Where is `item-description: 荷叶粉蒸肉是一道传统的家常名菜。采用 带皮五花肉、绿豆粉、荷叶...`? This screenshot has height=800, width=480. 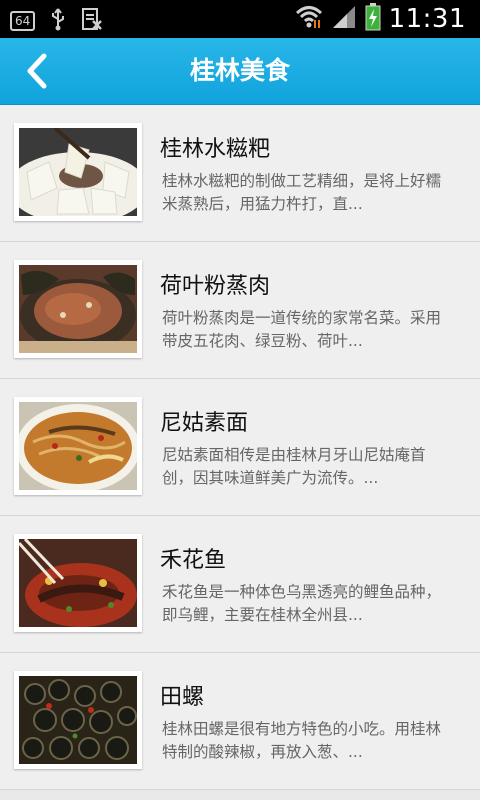
item-description: 荷叶粉蒸肉是一道传统的家常名菜。采用 带皮五花肉、绿豆粉、荷叶... is located at coordinates (316, 330).